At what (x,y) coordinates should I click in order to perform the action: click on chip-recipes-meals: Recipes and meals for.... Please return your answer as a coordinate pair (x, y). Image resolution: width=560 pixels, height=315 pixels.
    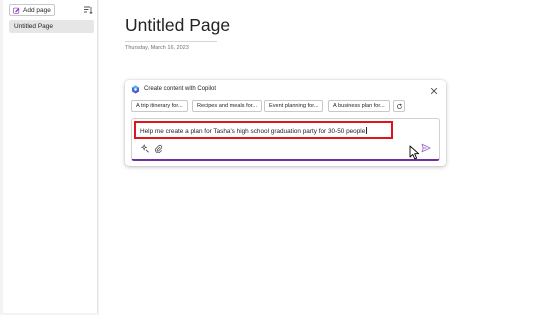
    Looking at the image, I should click on (227, 106).